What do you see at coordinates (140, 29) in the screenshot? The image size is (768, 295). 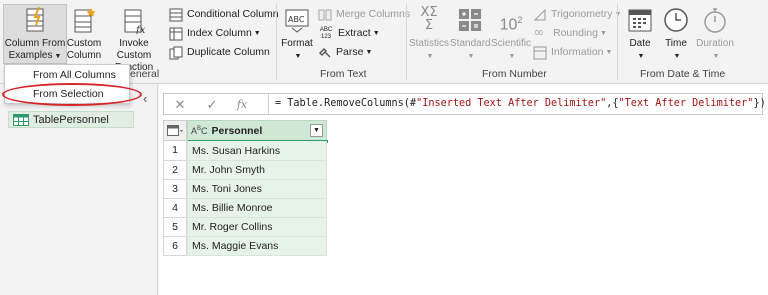 I see `svg-text: fx` at bounding box center [140, 29].